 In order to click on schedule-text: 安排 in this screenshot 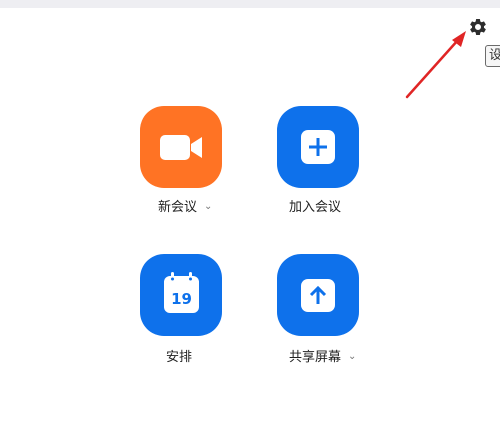, I will do `click(179, 357)`.